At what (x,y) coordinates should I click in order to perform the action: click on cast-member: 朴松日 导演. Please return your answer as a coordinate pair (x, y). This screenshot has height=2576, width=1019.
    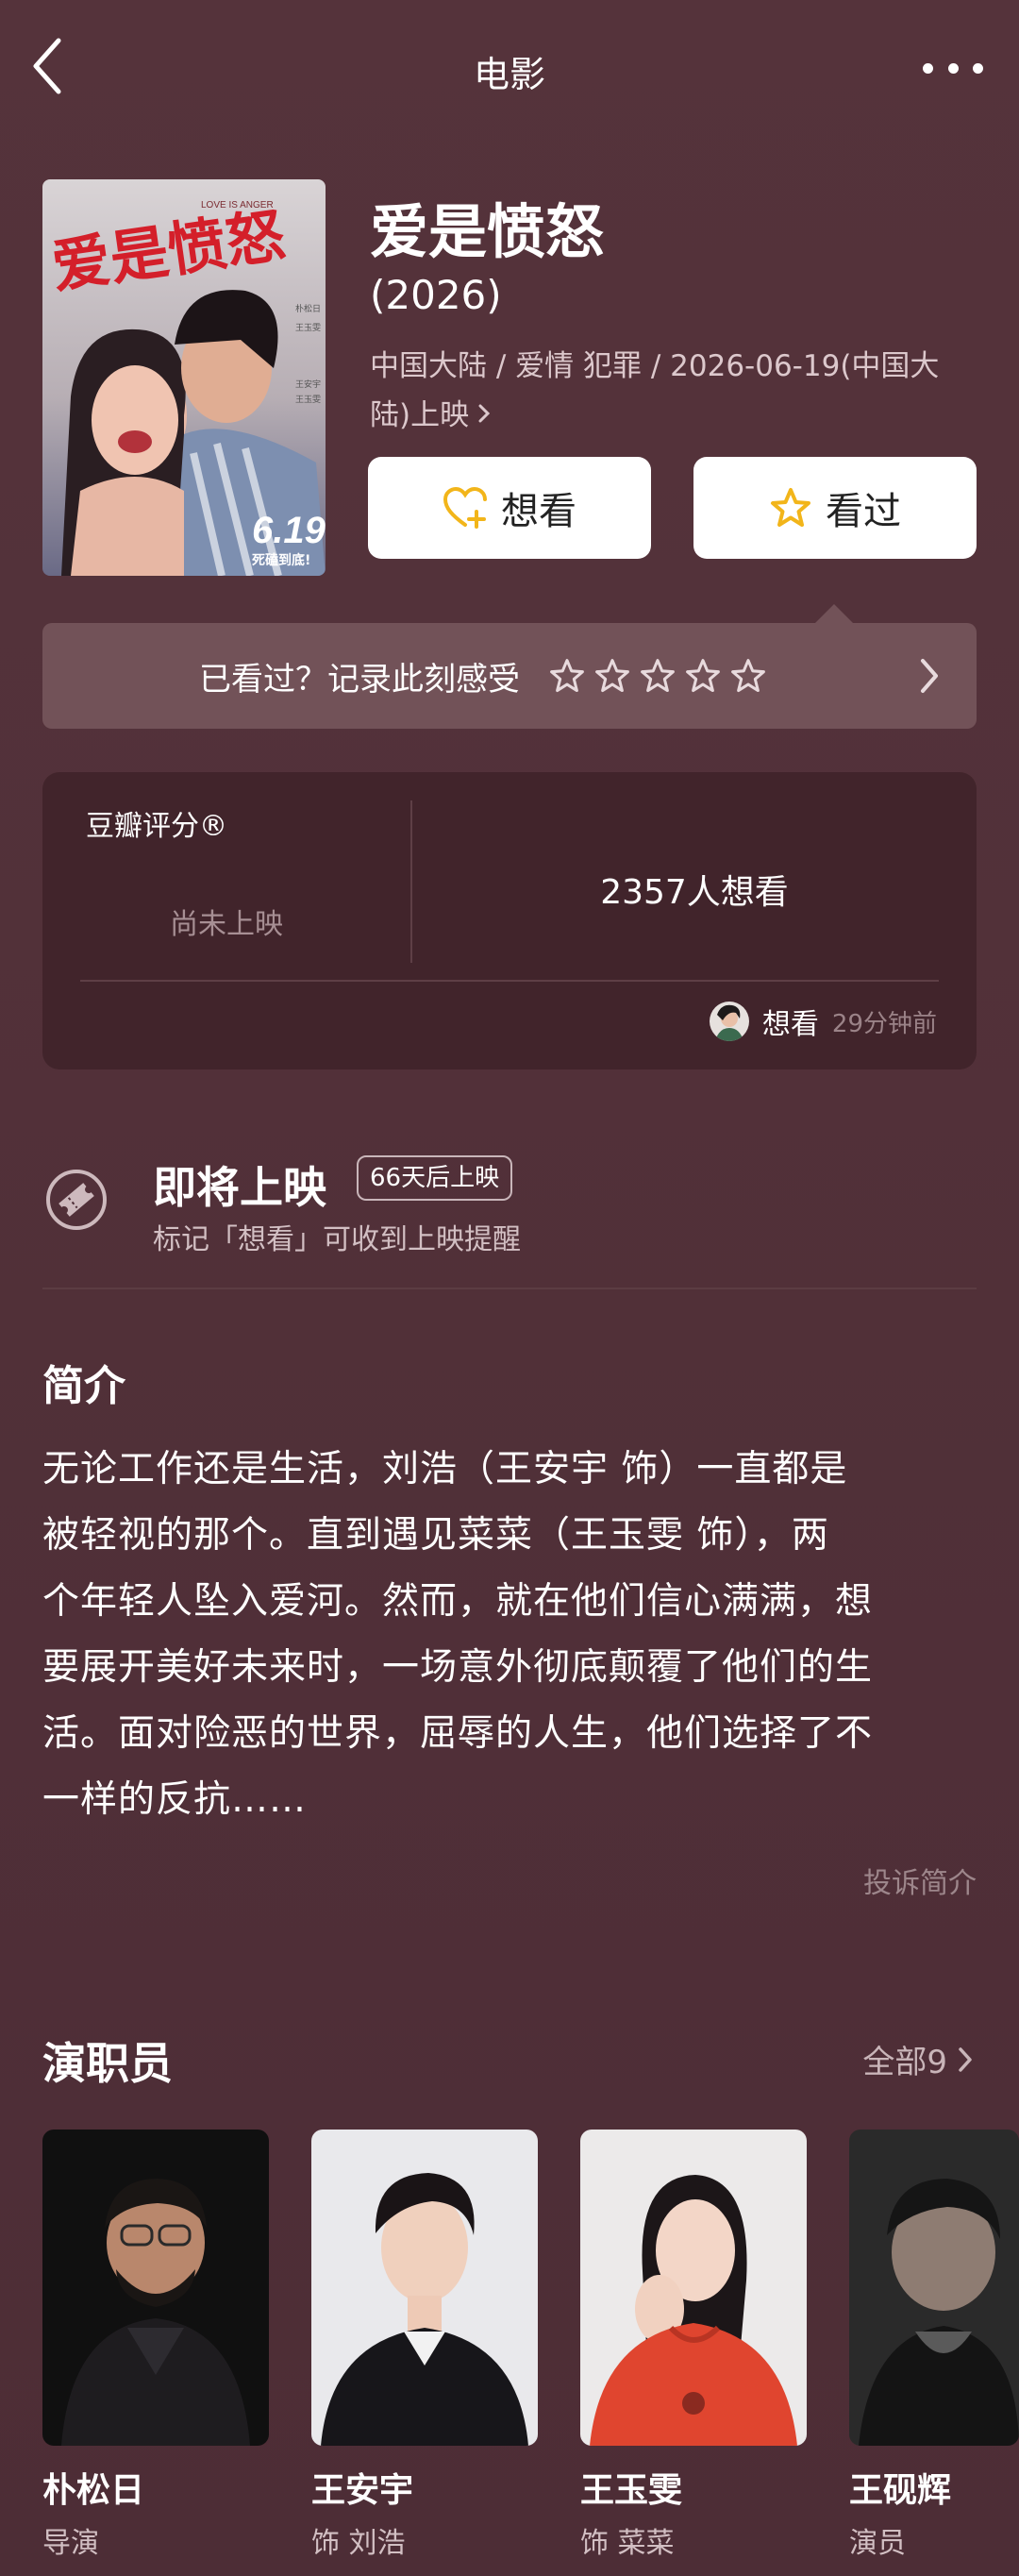
    Looking at the image, I should click on (155, 2346).